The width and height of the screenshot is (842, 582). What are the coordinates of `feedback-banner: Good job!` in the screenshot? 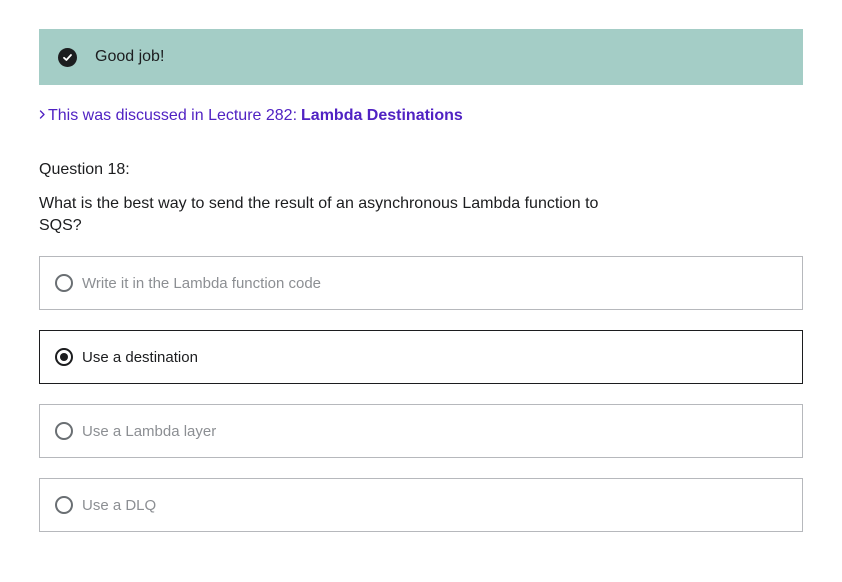 It's located at (421, 57).